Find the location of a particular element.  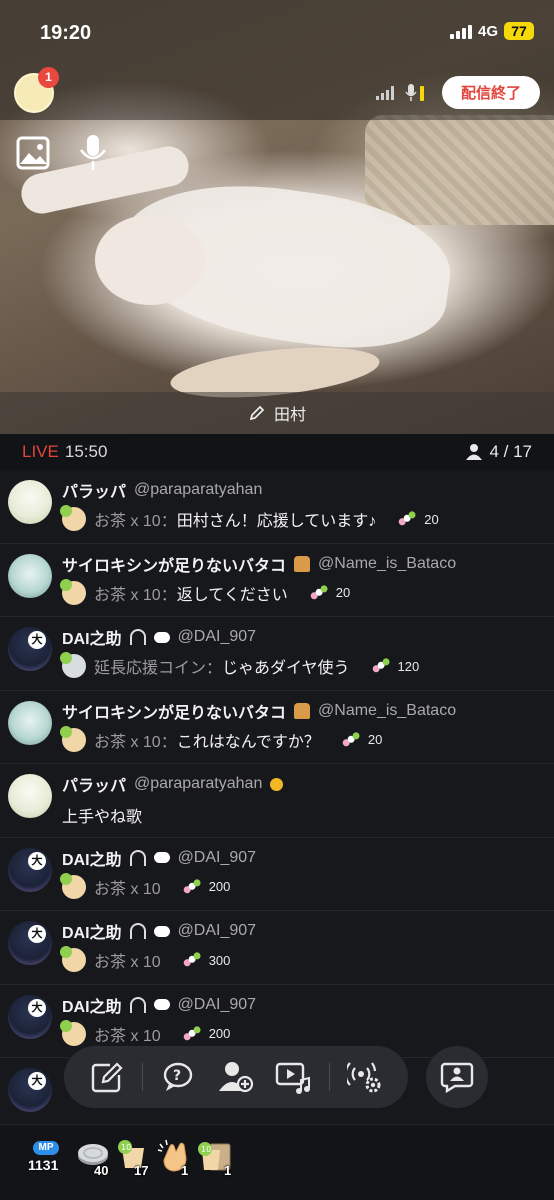

viewer-count: 4 / 17 is located at coordinates (498, 452).